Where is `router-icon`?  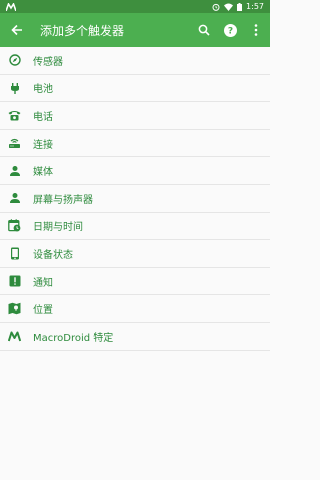 router-icon is located at coordinates (14, 143).